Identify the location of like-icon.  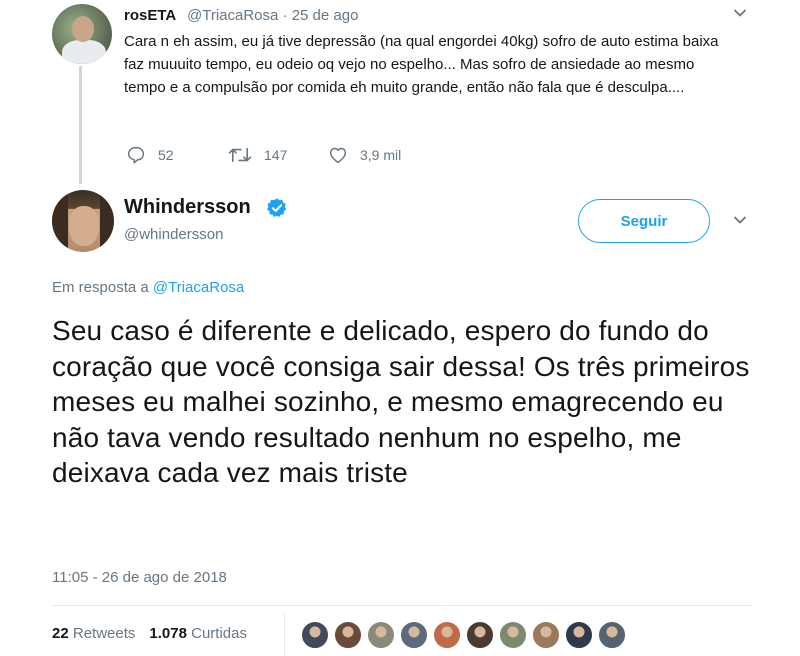
(338, 155).